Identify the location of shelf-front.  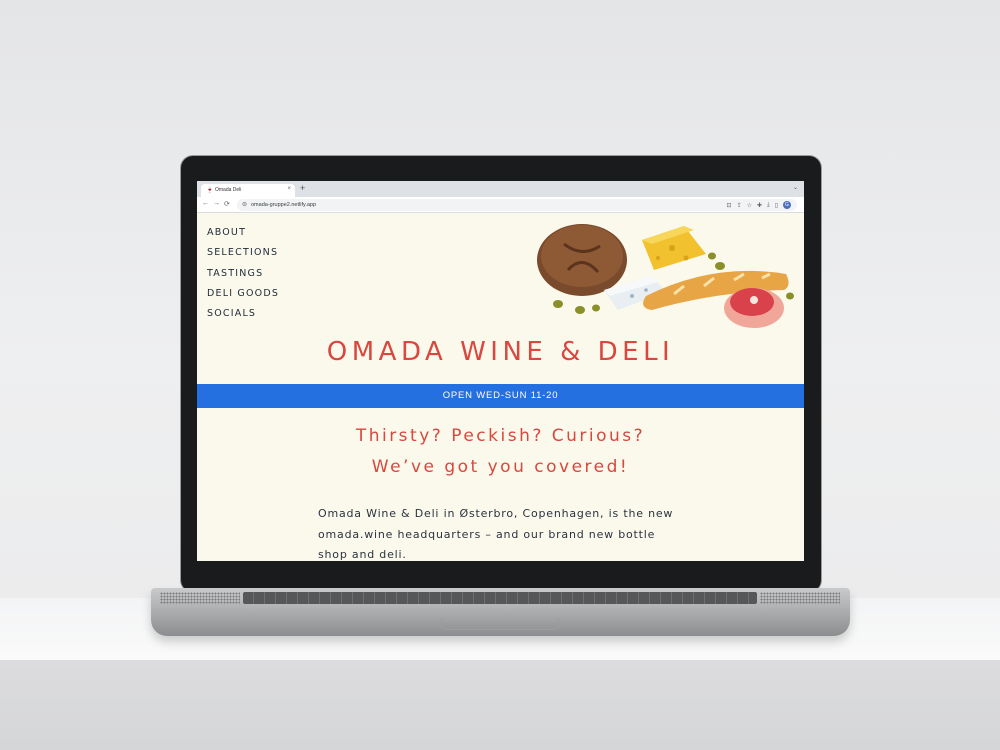
(500, 705).